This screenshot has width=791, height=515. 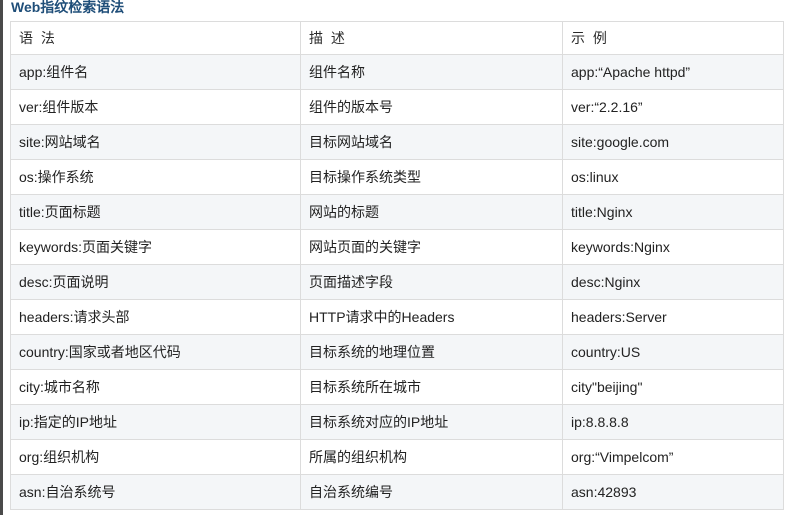 I want to click on cell-syntax: site:网站域名, so click(x=155, y=142).